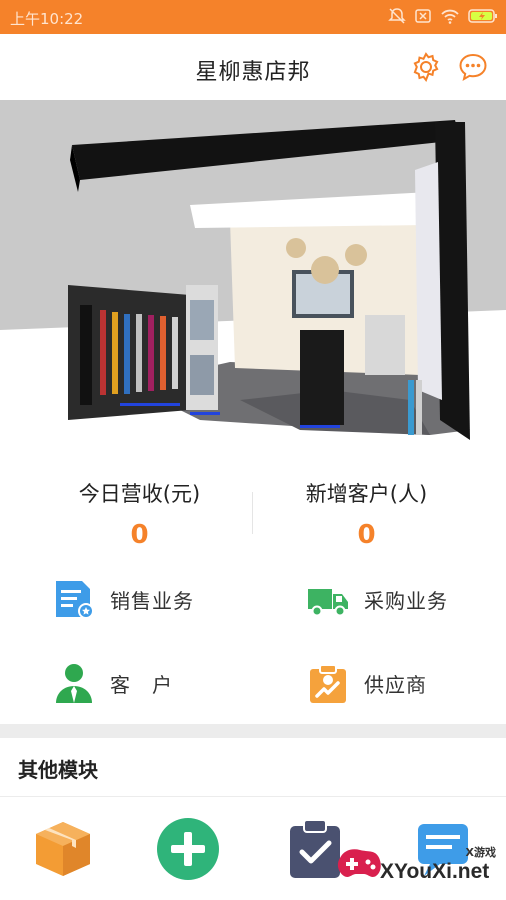  What do you see at coordinates (58, 770) in the screenshot?
I see `other-modules-title: 其他模块` at bounding box center [58, 770].